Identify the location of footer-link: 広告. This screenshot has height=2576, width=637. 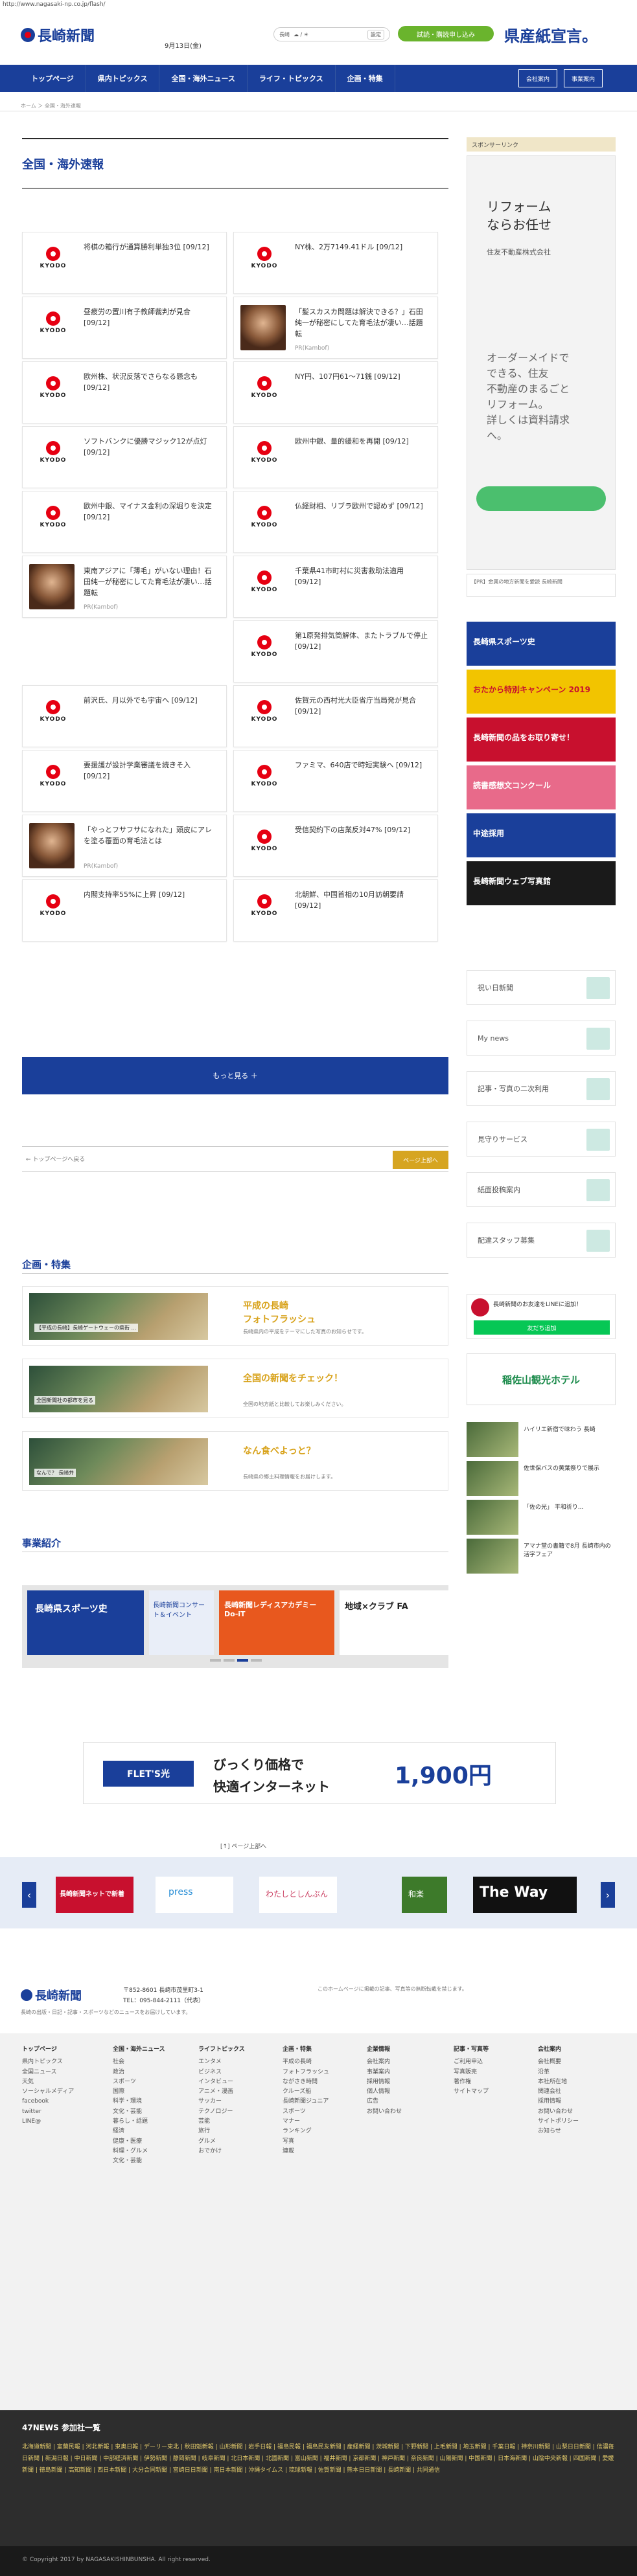
(384, 2102).